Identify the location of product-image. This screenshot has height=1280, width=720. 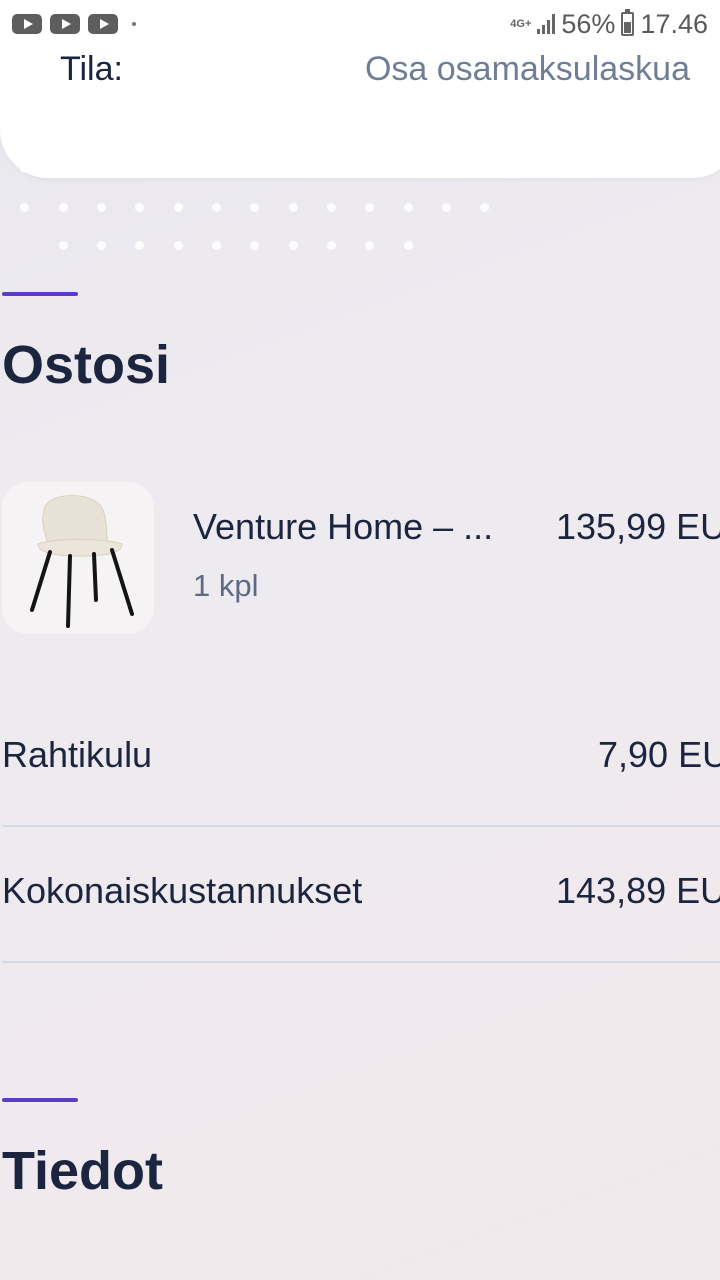
(78, 558).